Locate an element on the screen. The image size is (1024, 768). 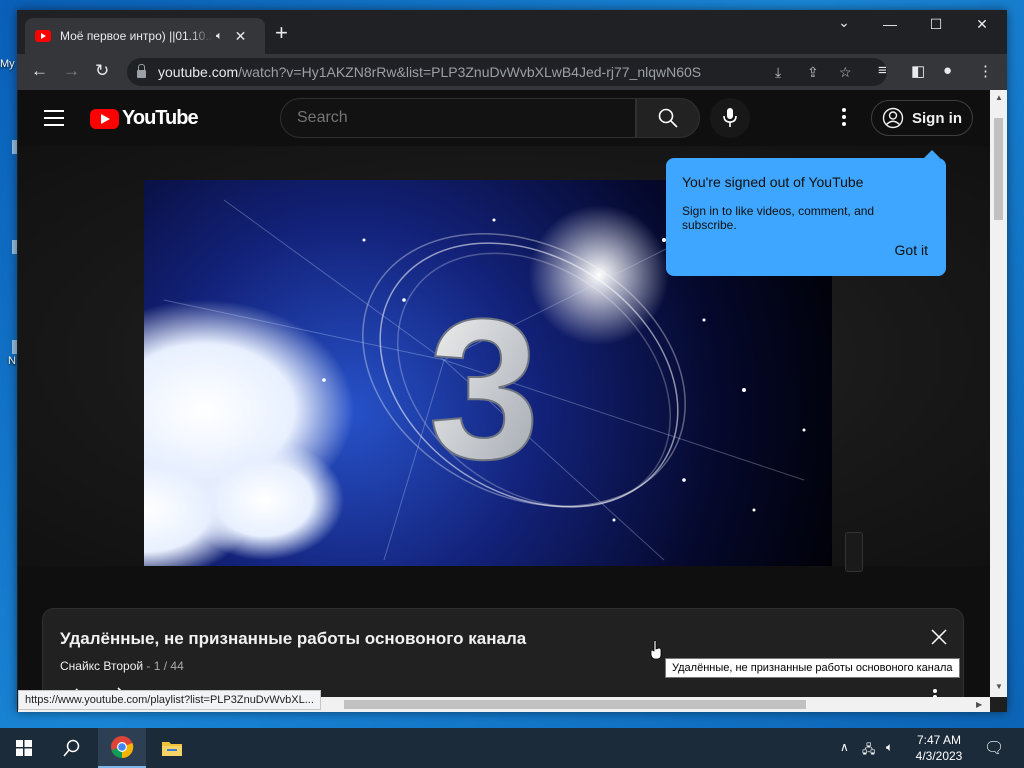
start-button is located at coordinates (24, 748).